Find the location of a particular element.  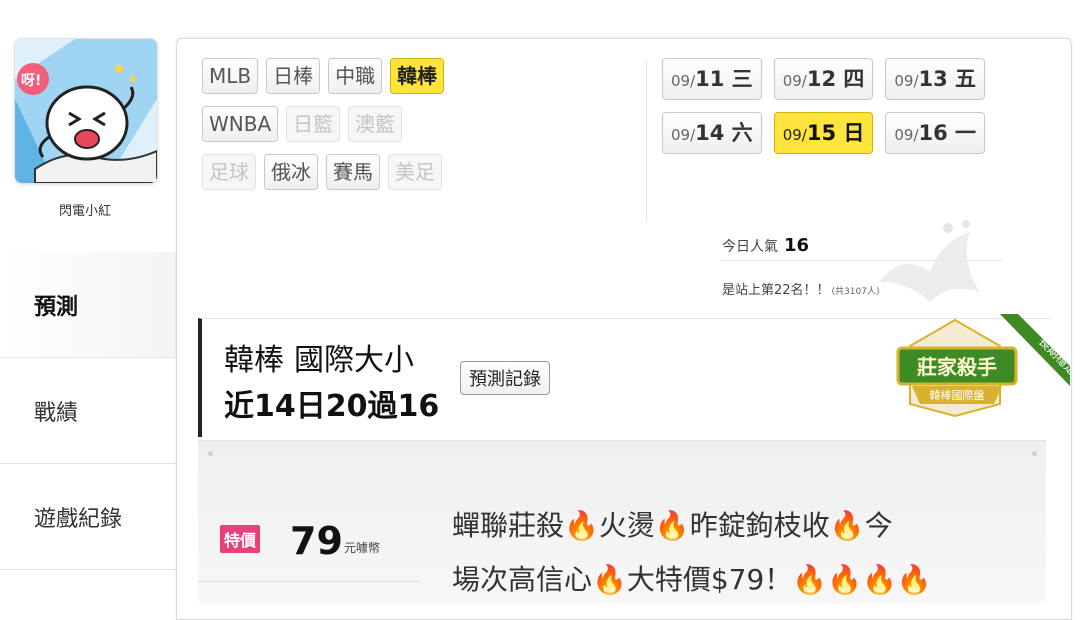

date-button-0913: 09/13 五 is located at coordinates (935, 79).